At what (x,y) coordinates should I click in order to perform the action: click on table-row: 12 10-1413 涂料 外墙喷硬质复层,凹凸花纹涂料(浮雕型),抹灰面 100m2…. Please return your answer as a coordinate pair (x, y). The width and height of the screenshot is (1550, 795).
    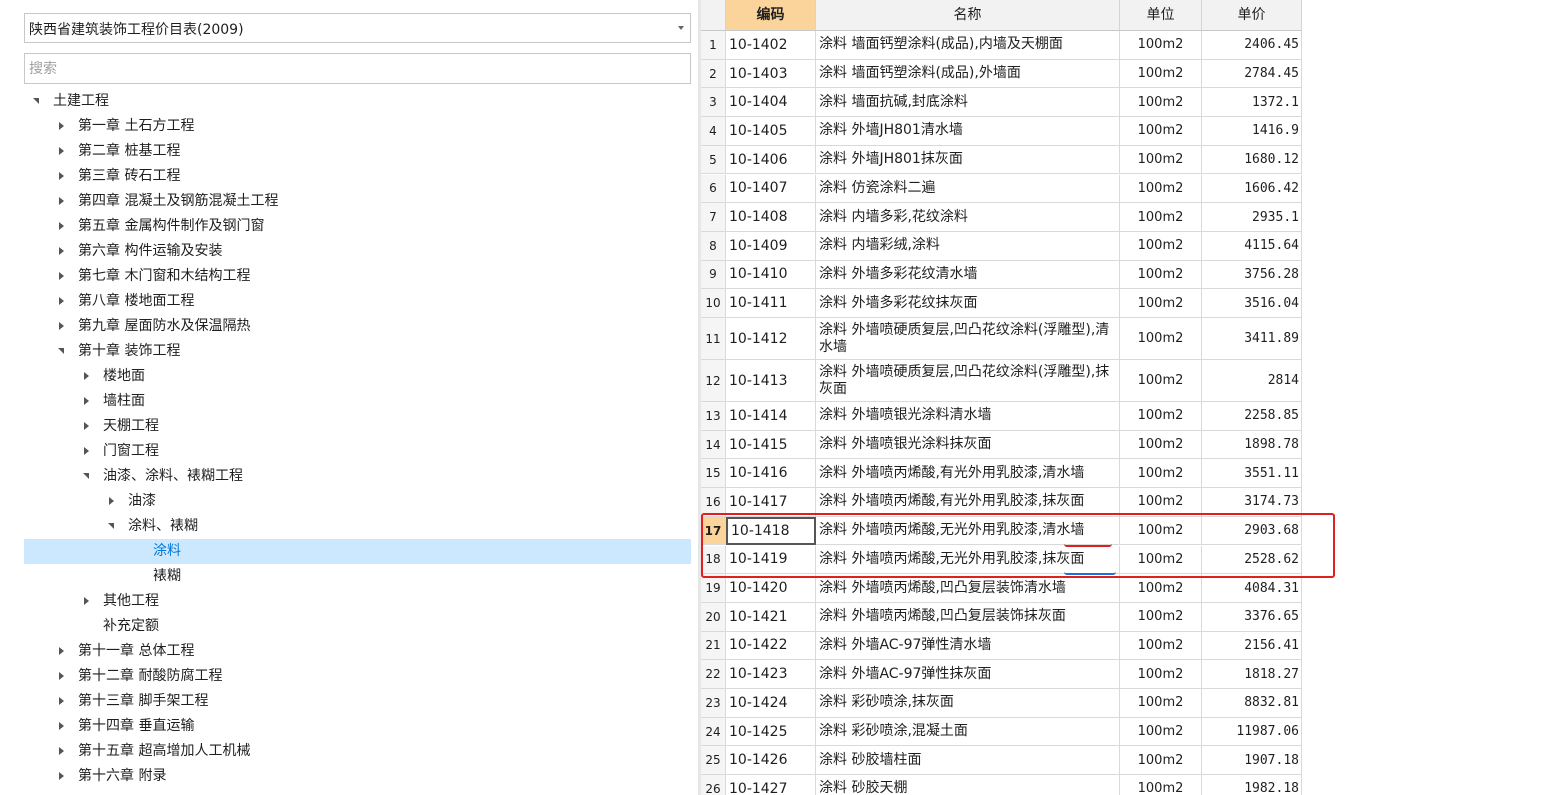
    Looking at the image, I should click on (1001, 381).